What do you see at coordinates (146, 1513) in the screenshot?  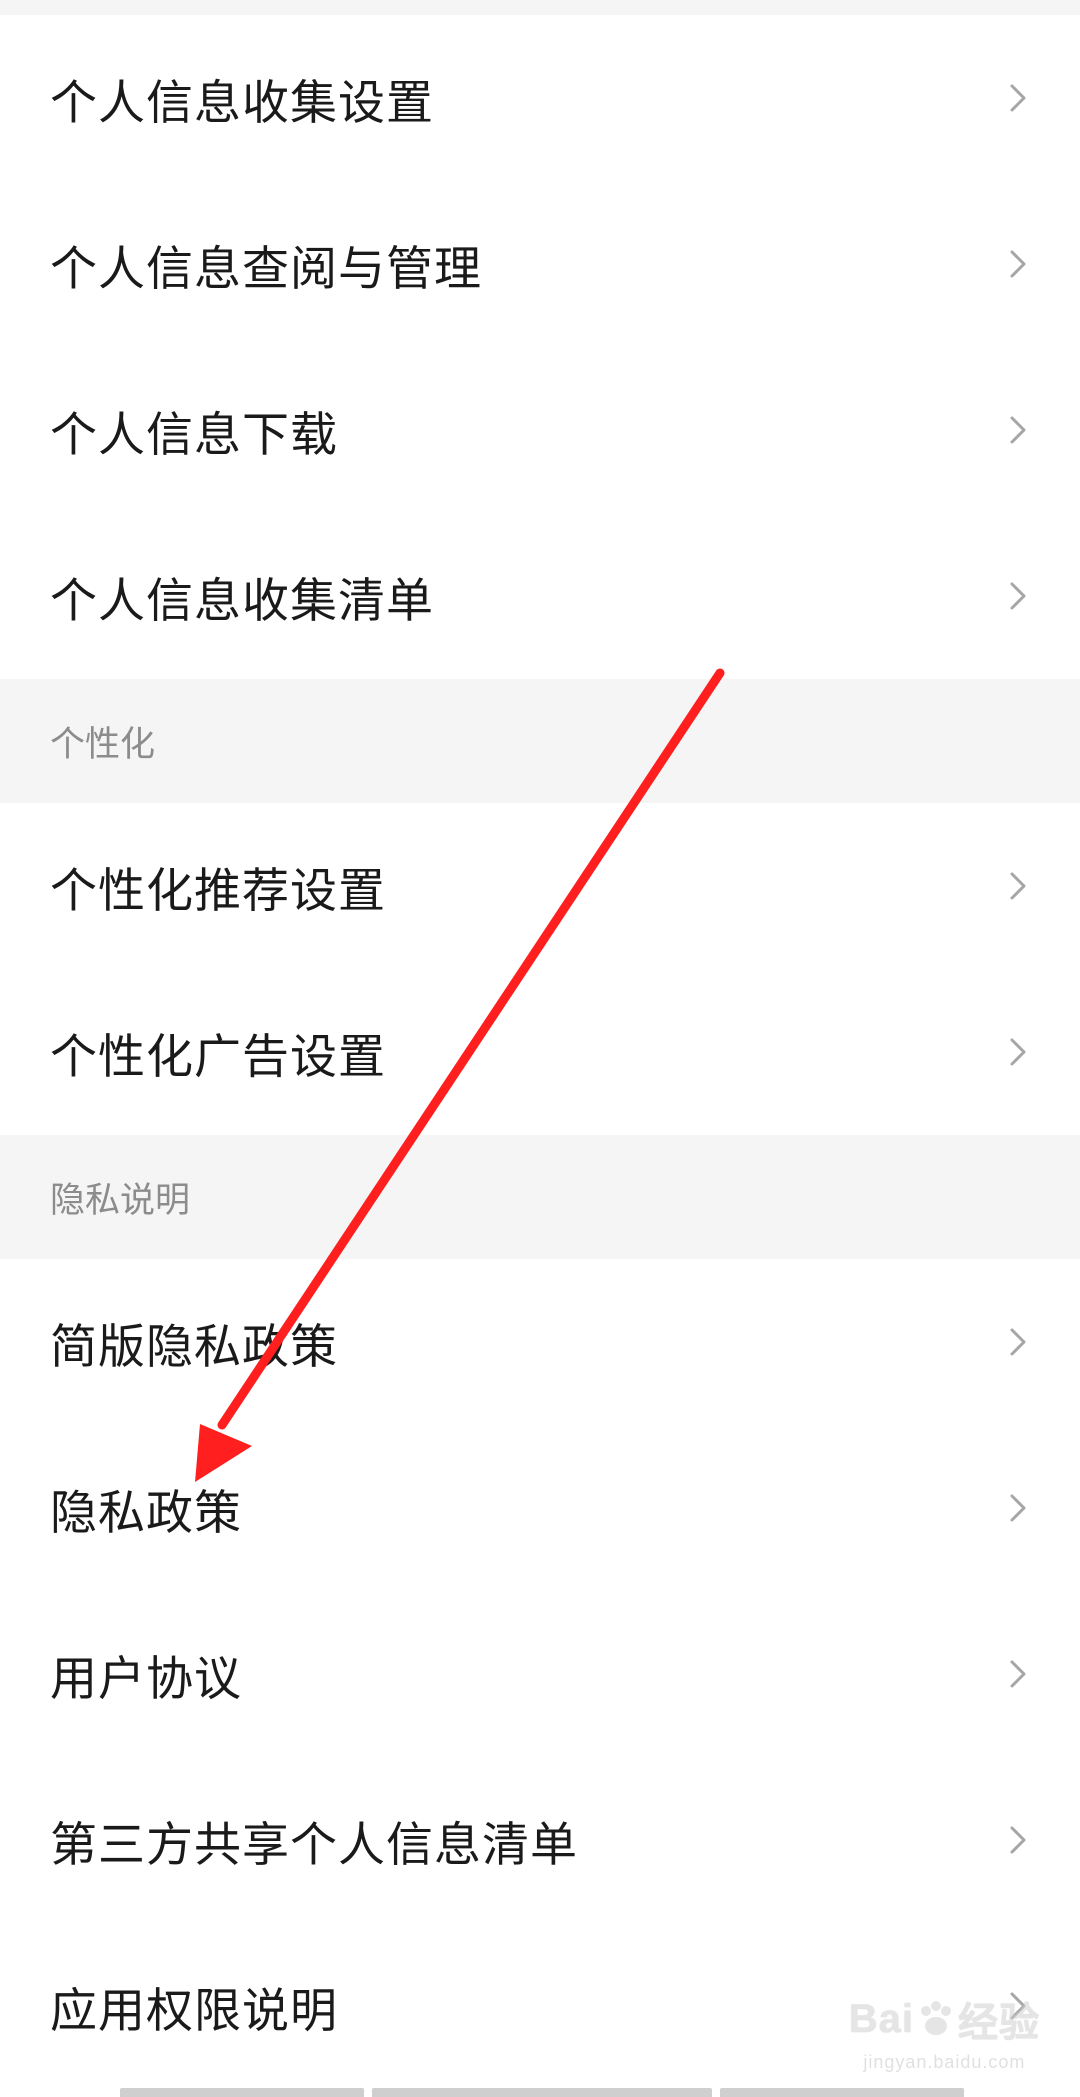 I see `row-label: 隐私政策` at bounding box center [146, 1513].